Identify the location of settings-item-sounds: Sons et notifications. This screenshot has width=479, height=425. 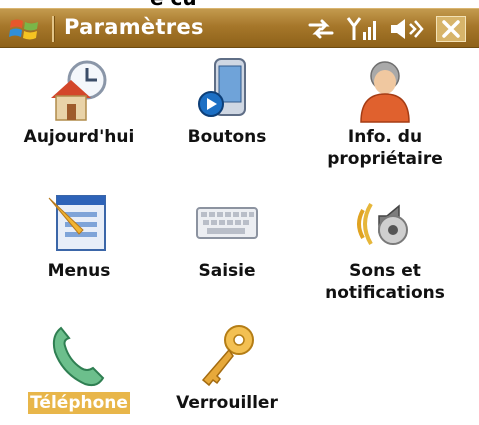
(385, 247).